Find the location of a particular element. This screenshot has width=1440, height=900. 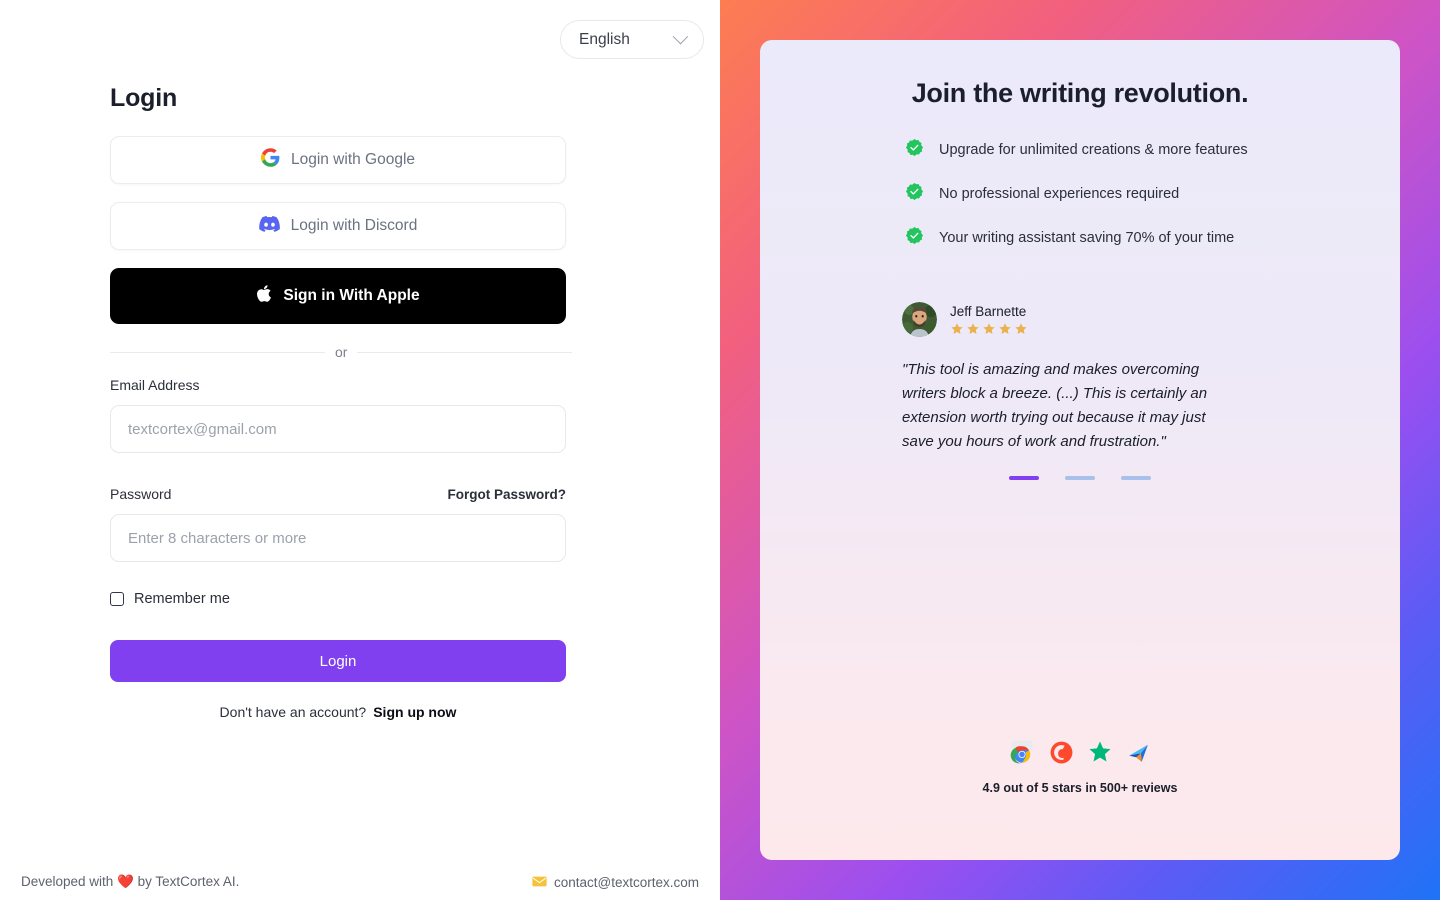

discord-icon is located at coordinates (269, 226).